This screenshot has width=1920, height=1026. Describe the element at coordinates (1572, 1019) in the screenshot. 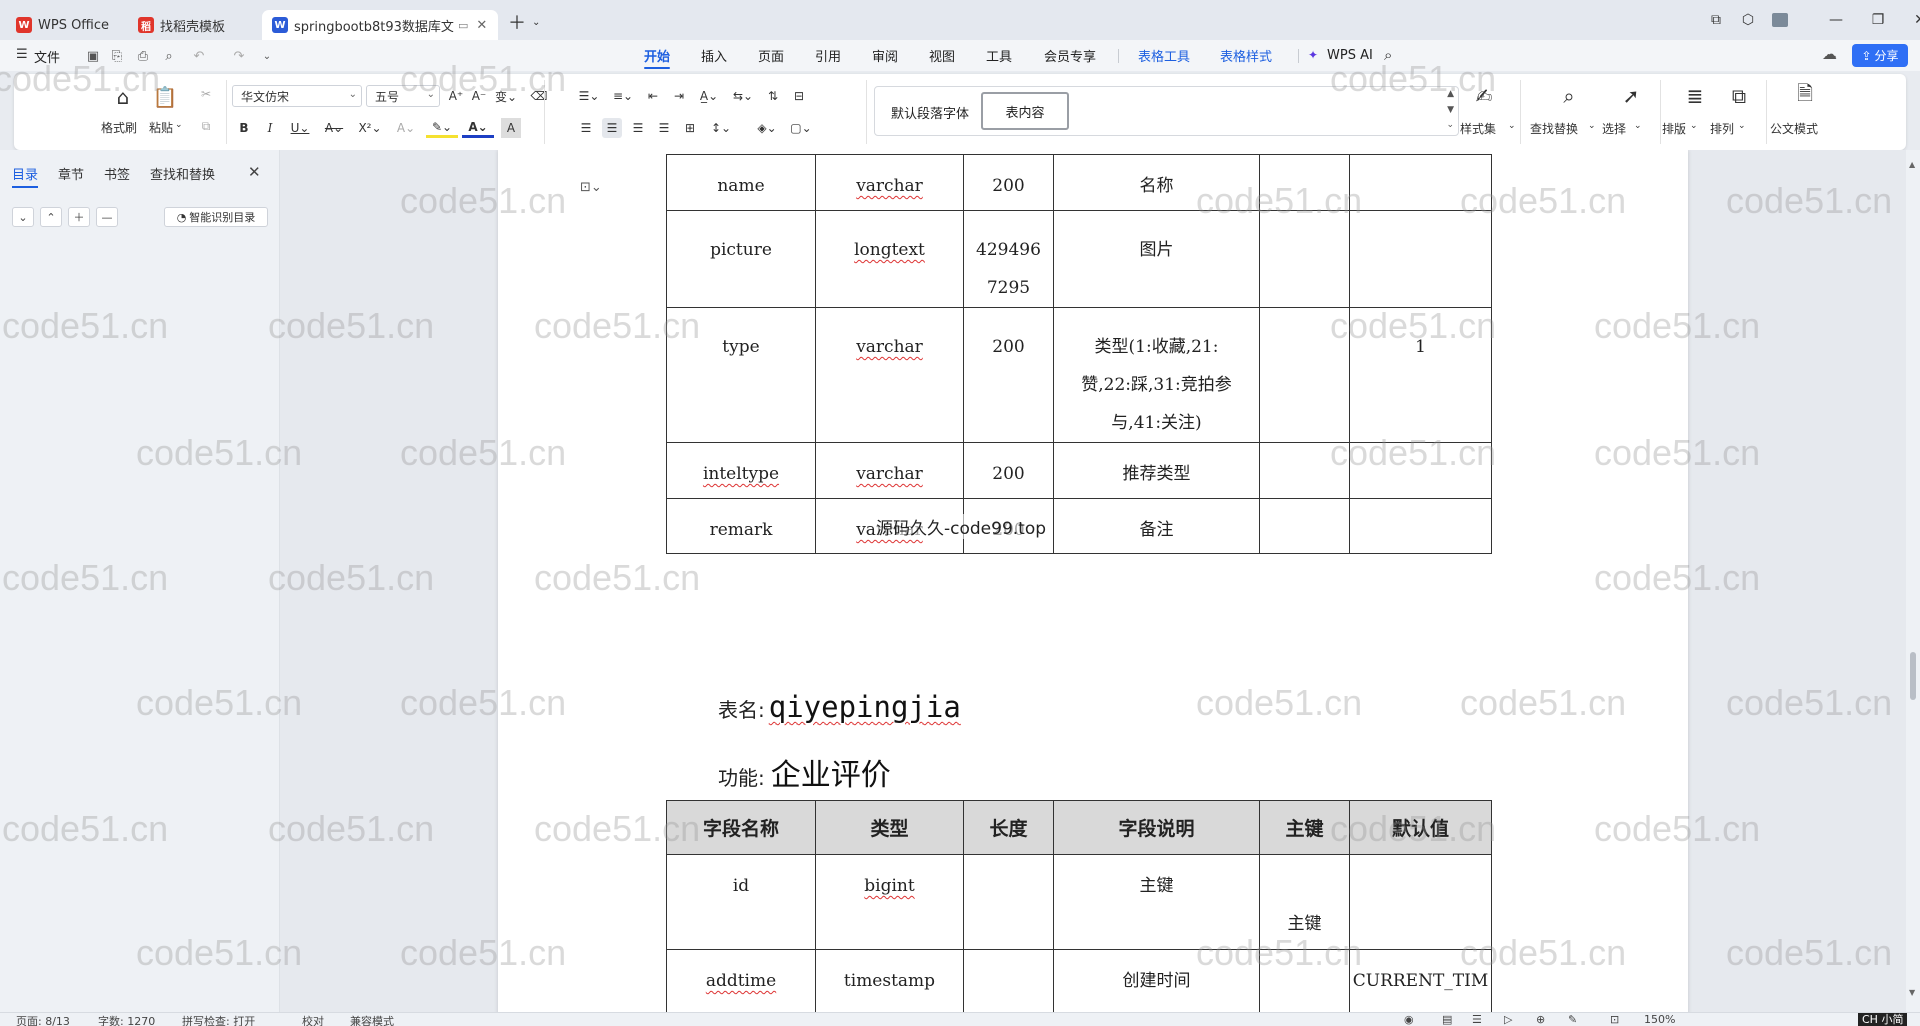

I see `pen-icon: ✎` at that location.